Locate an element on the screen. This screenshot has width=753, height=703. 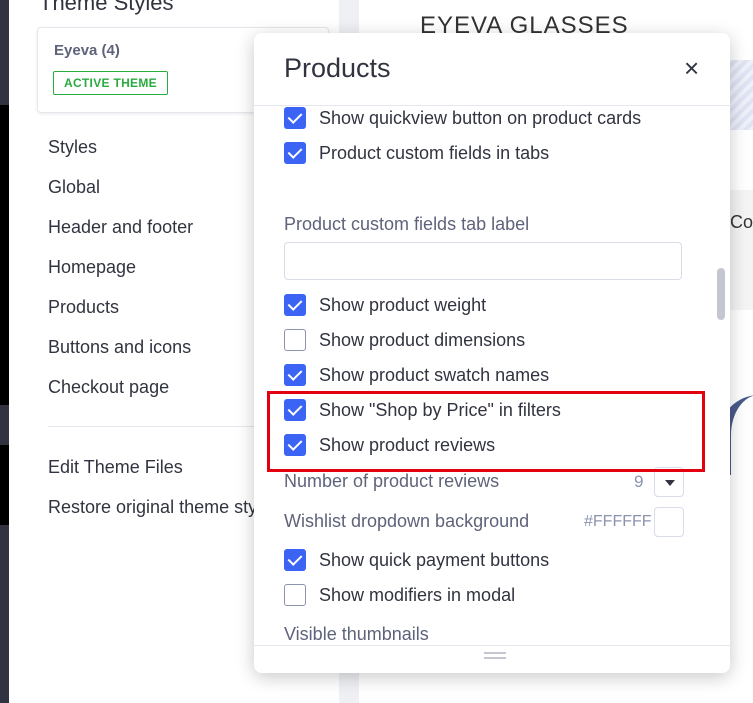
option-label: Show modifiers in modal is located at coordinates (417, 594).